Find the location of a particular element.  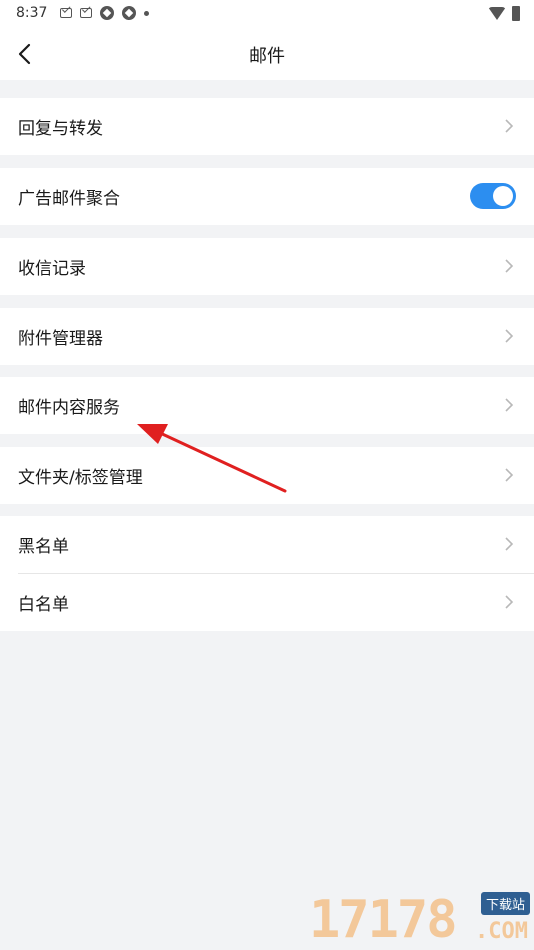

battery-icon is located at coordinates (516, 13).